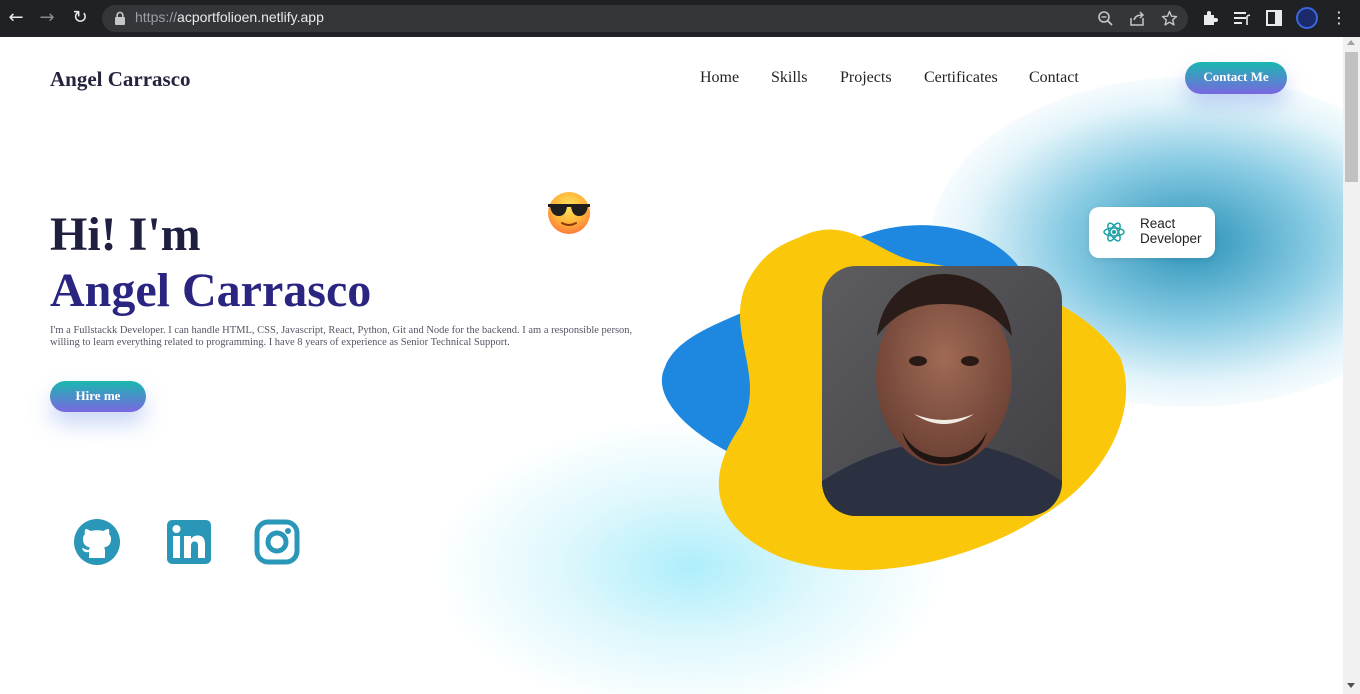  I want to click on instagram-icon, so click(277, 542).